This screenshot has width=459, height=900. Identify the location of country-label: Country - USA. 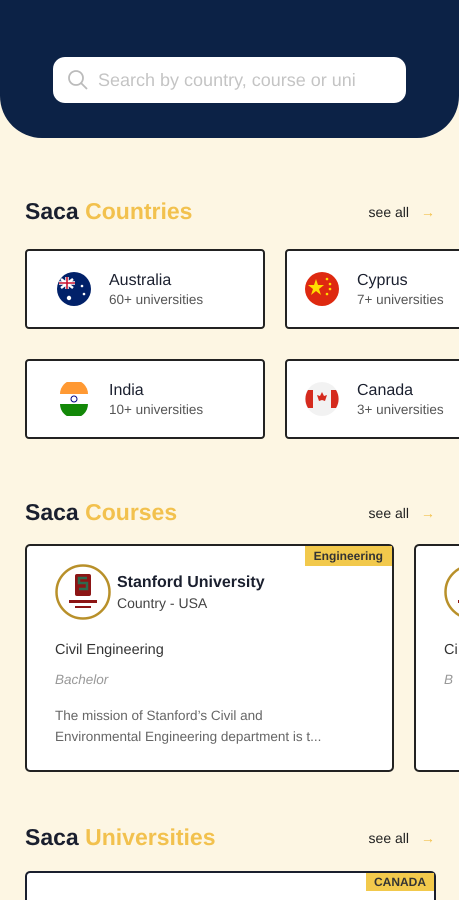
(162, 602).